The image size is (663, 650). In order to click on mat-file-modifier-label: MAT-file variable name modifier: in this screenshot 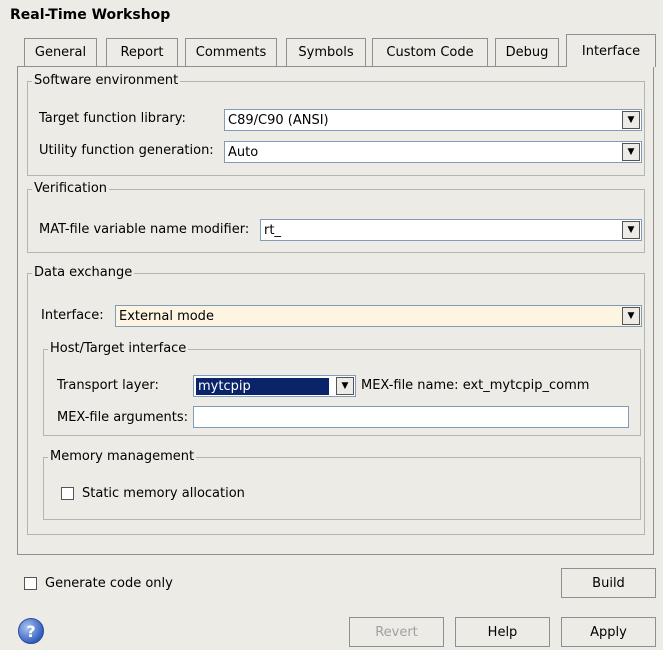, I will do `click(144, 229)`.